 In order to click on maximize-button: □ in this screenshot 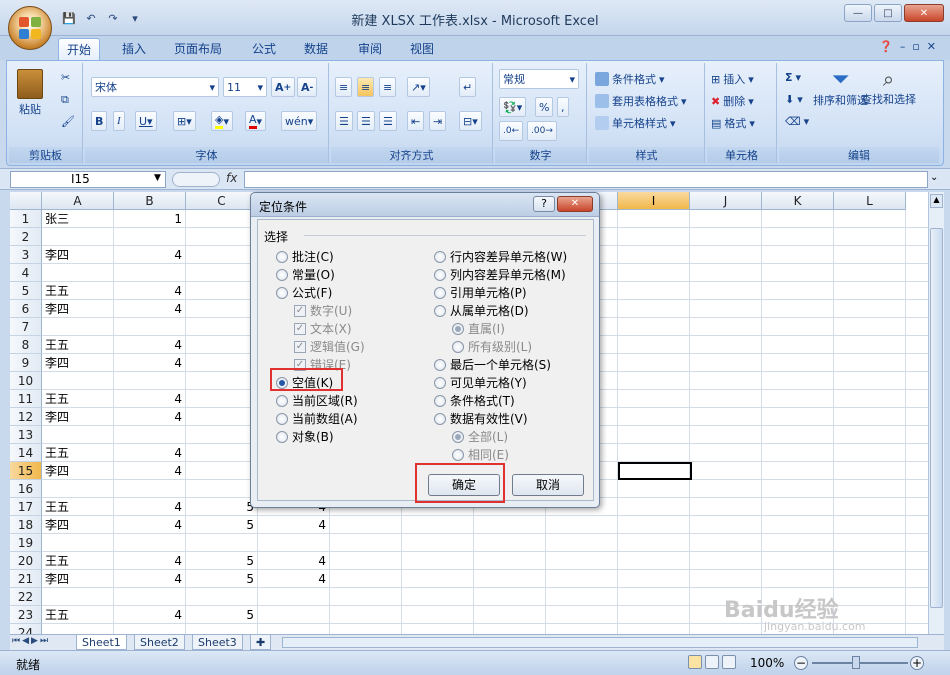, I will do `click(888, 13)`.